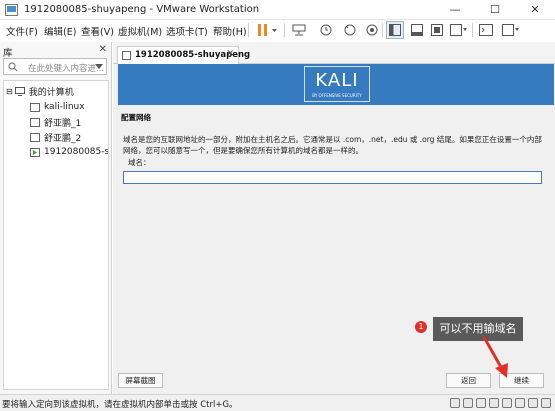 Image resolution: width=555 pixels, height=411 pixels. I want to click on installer-banner: KALI BY OFFENSIVE SECURITY, so click(336, 84).